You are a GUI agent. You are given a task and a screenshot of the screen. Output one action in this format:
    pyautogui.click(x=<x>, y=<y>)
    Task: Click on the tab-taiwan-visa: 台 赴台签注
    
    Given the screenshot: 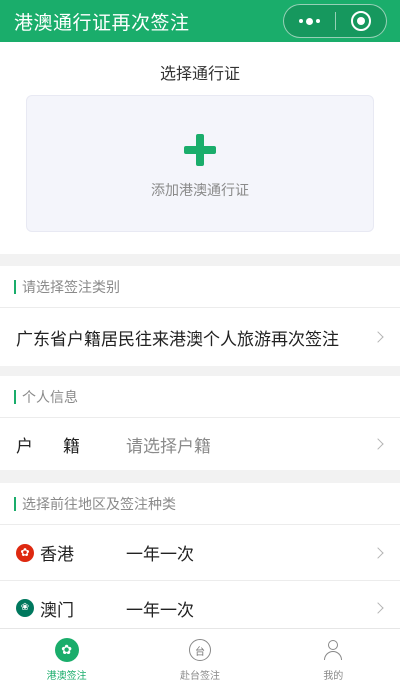 What is the action you would take?
    pyautogui.click(x=199, y=657)
    